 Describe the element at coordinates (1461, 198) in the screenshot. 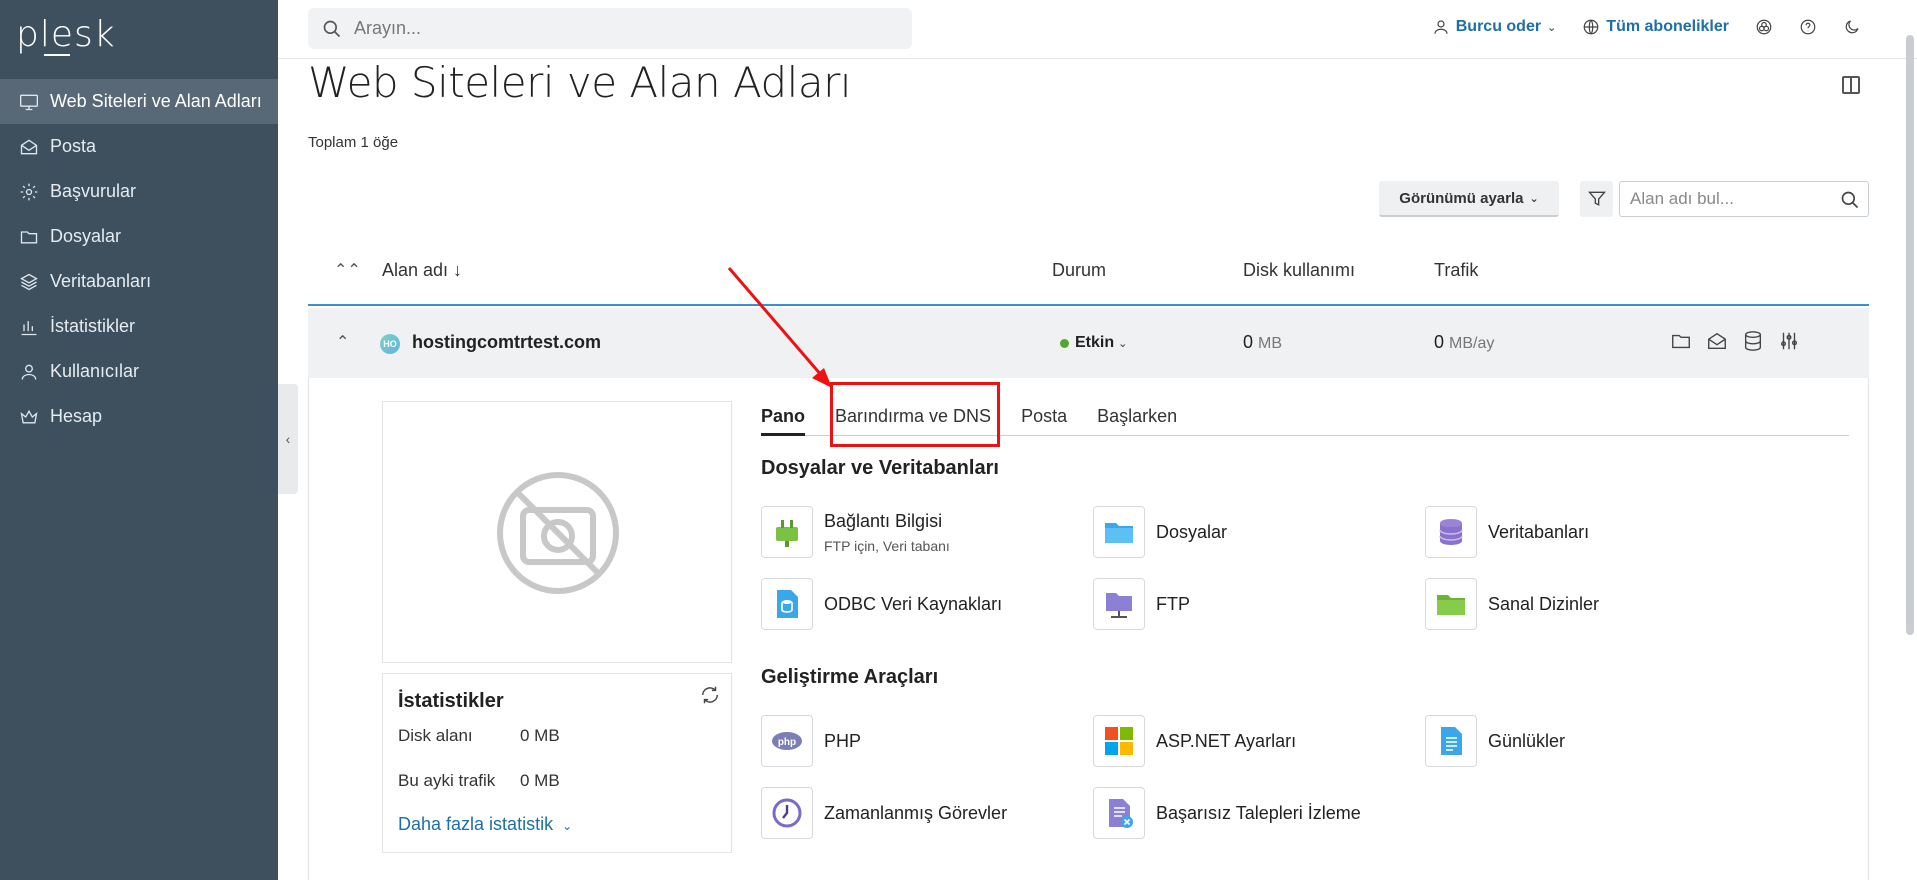

I see `customize-view-label: Görünümü ayarla` at that location.